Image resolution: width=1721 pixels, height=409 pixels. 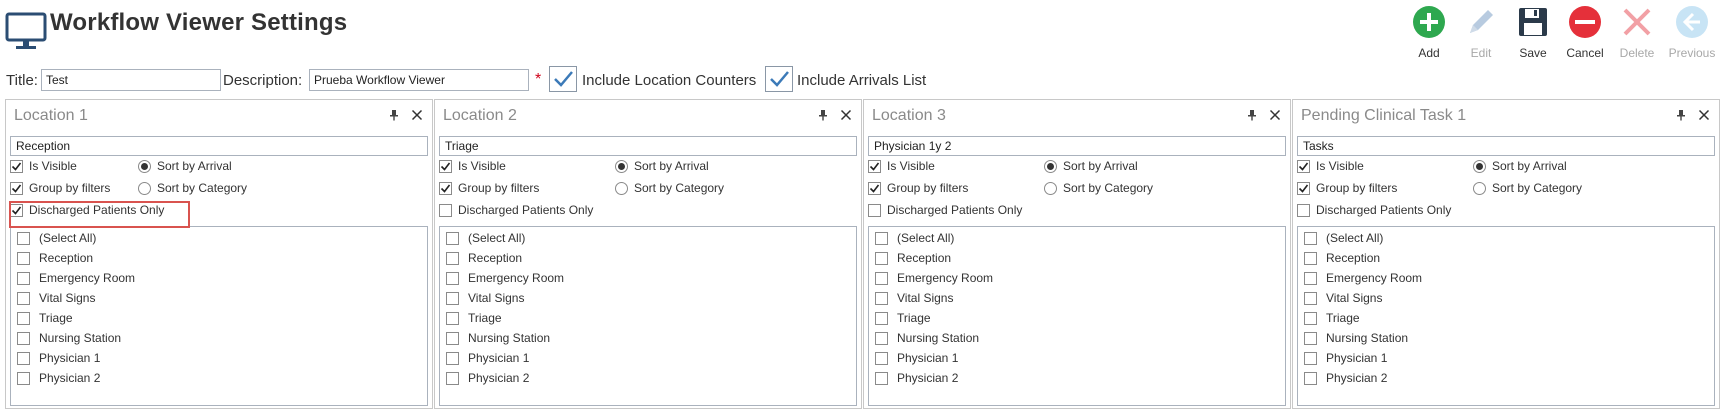 I want to click on toolbar: Add Edit Save Cancel Delete Previous, so click(x=1562, y=33).